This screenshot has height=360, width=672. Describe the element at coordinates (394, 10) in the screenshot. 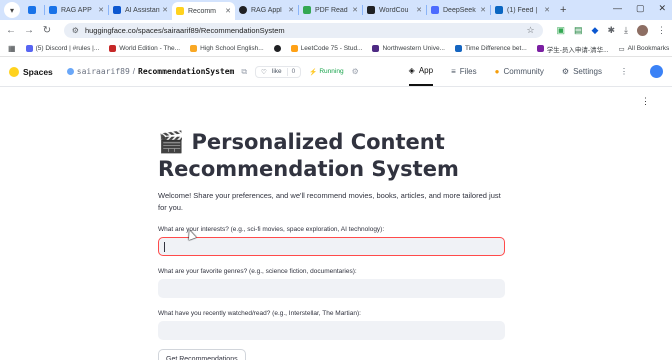

I see `browser-tab: WordCou ✕` at that location.